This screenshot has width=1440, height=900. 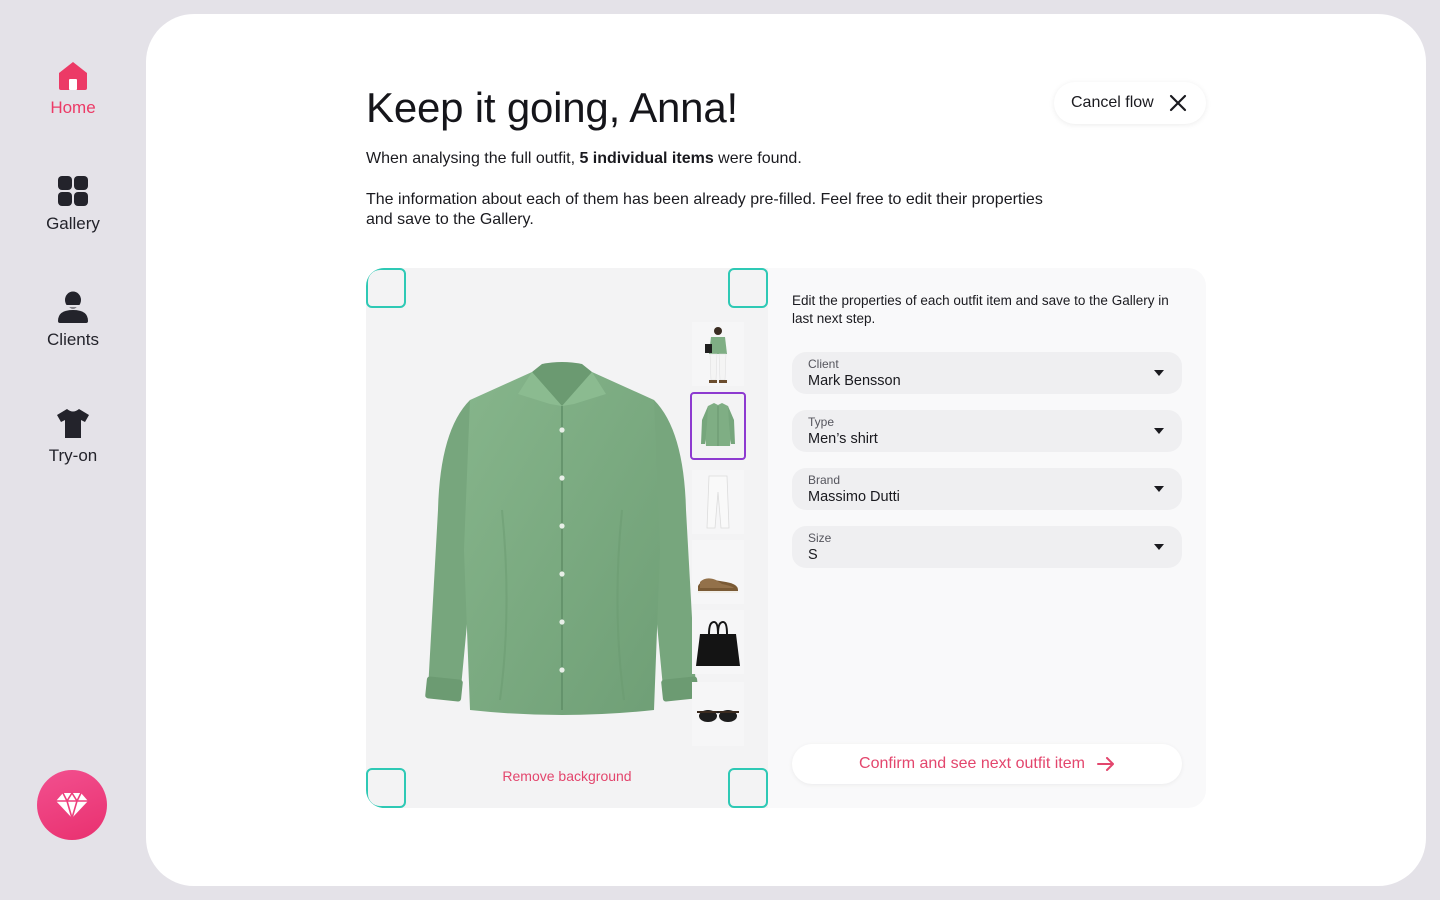 I want to click on cancel-flow-button: Cancel flow, so click(x=1130, y=103).